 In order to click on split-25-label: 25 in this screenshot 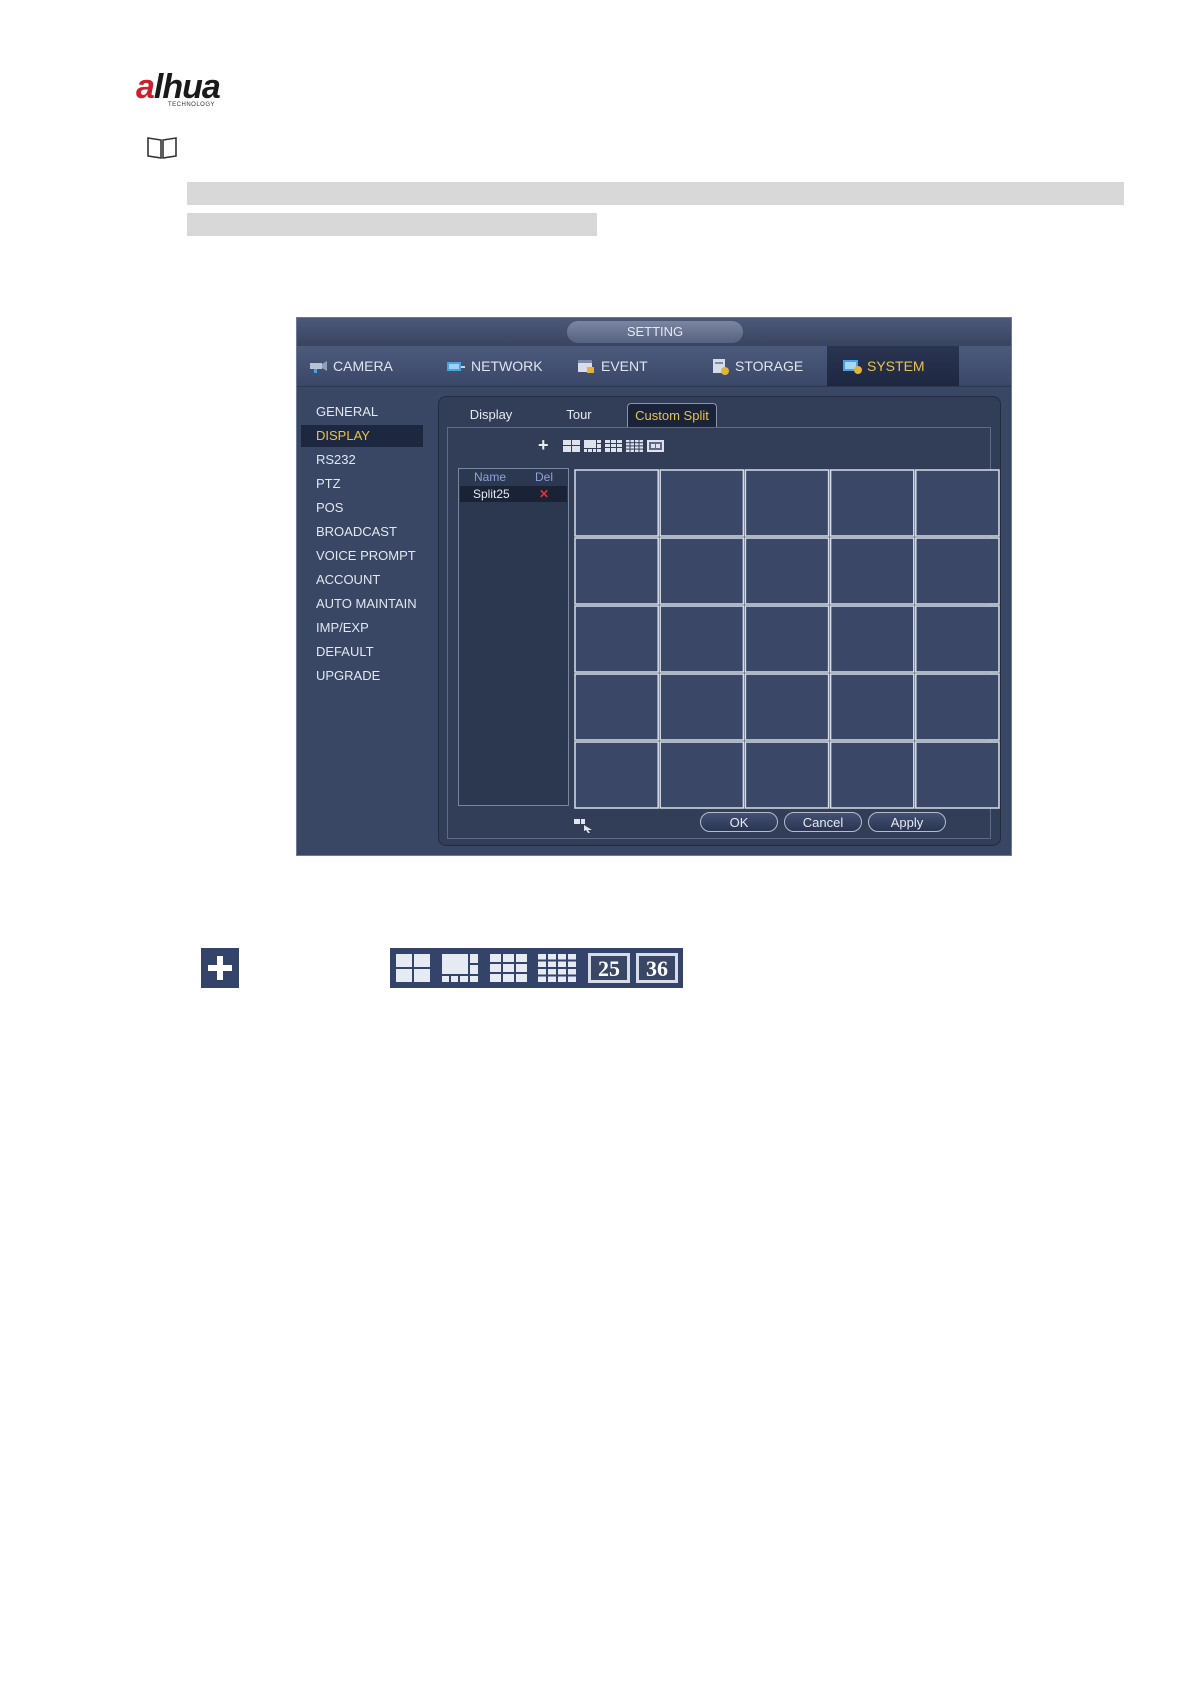, I will do `click(609, 968)`.